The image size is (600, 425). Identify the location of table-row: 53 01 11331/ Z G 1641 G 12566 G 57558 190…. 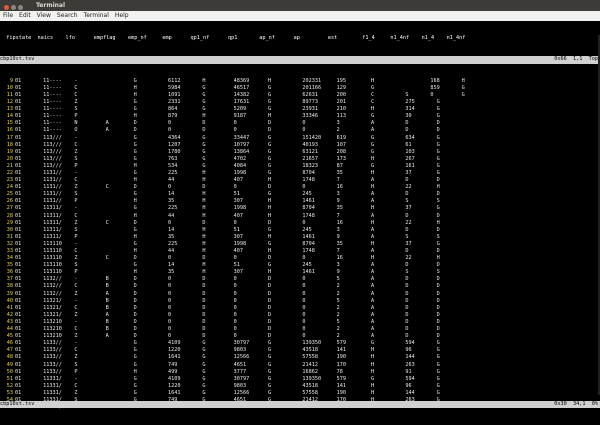
(300, 393).